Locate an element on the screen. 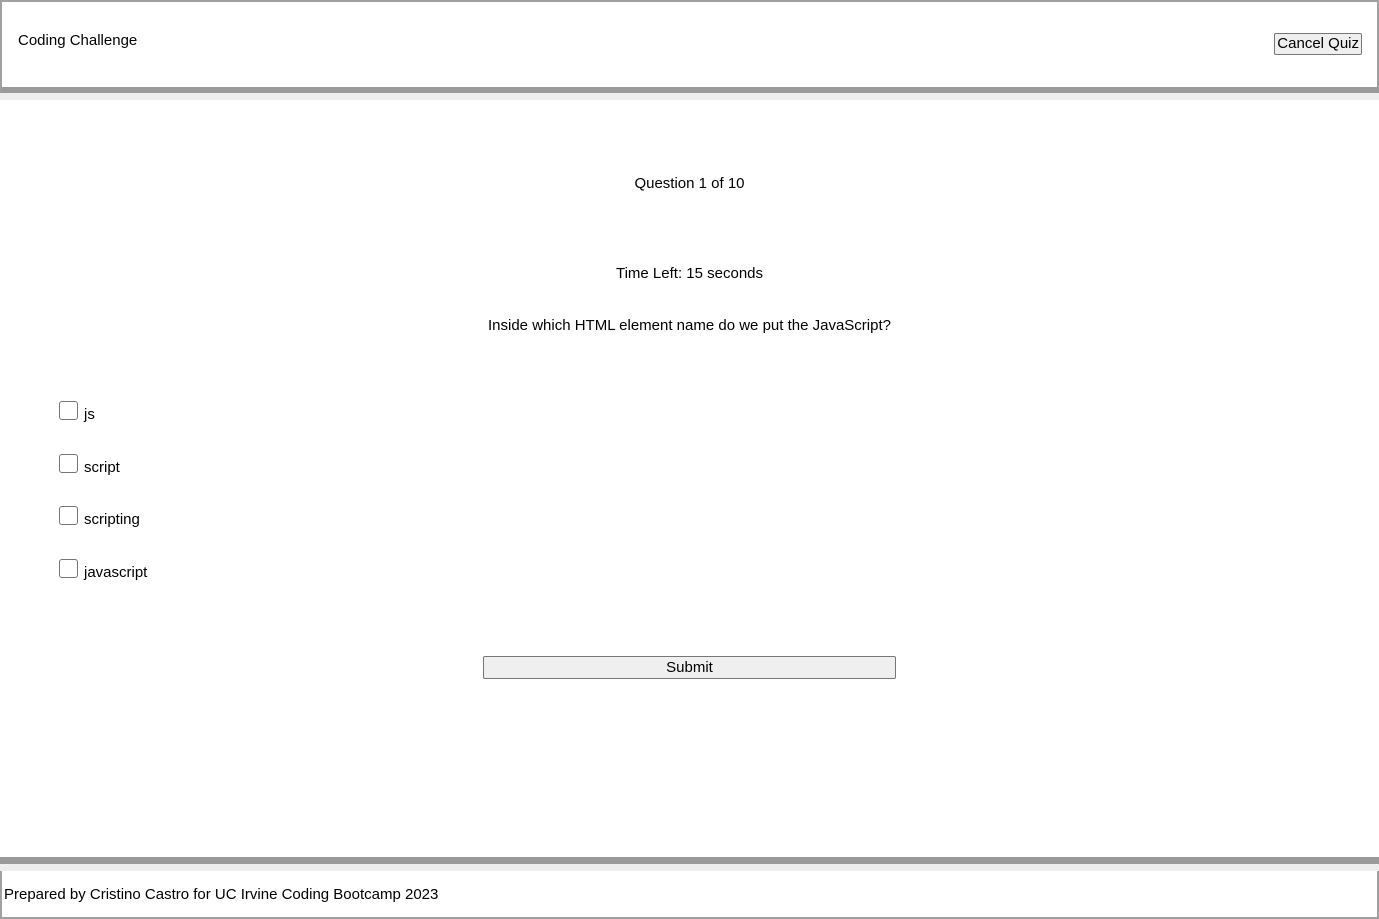 The width and height of the screenshot is (1379, 919). header-divider is located at coordinates (689, 96).